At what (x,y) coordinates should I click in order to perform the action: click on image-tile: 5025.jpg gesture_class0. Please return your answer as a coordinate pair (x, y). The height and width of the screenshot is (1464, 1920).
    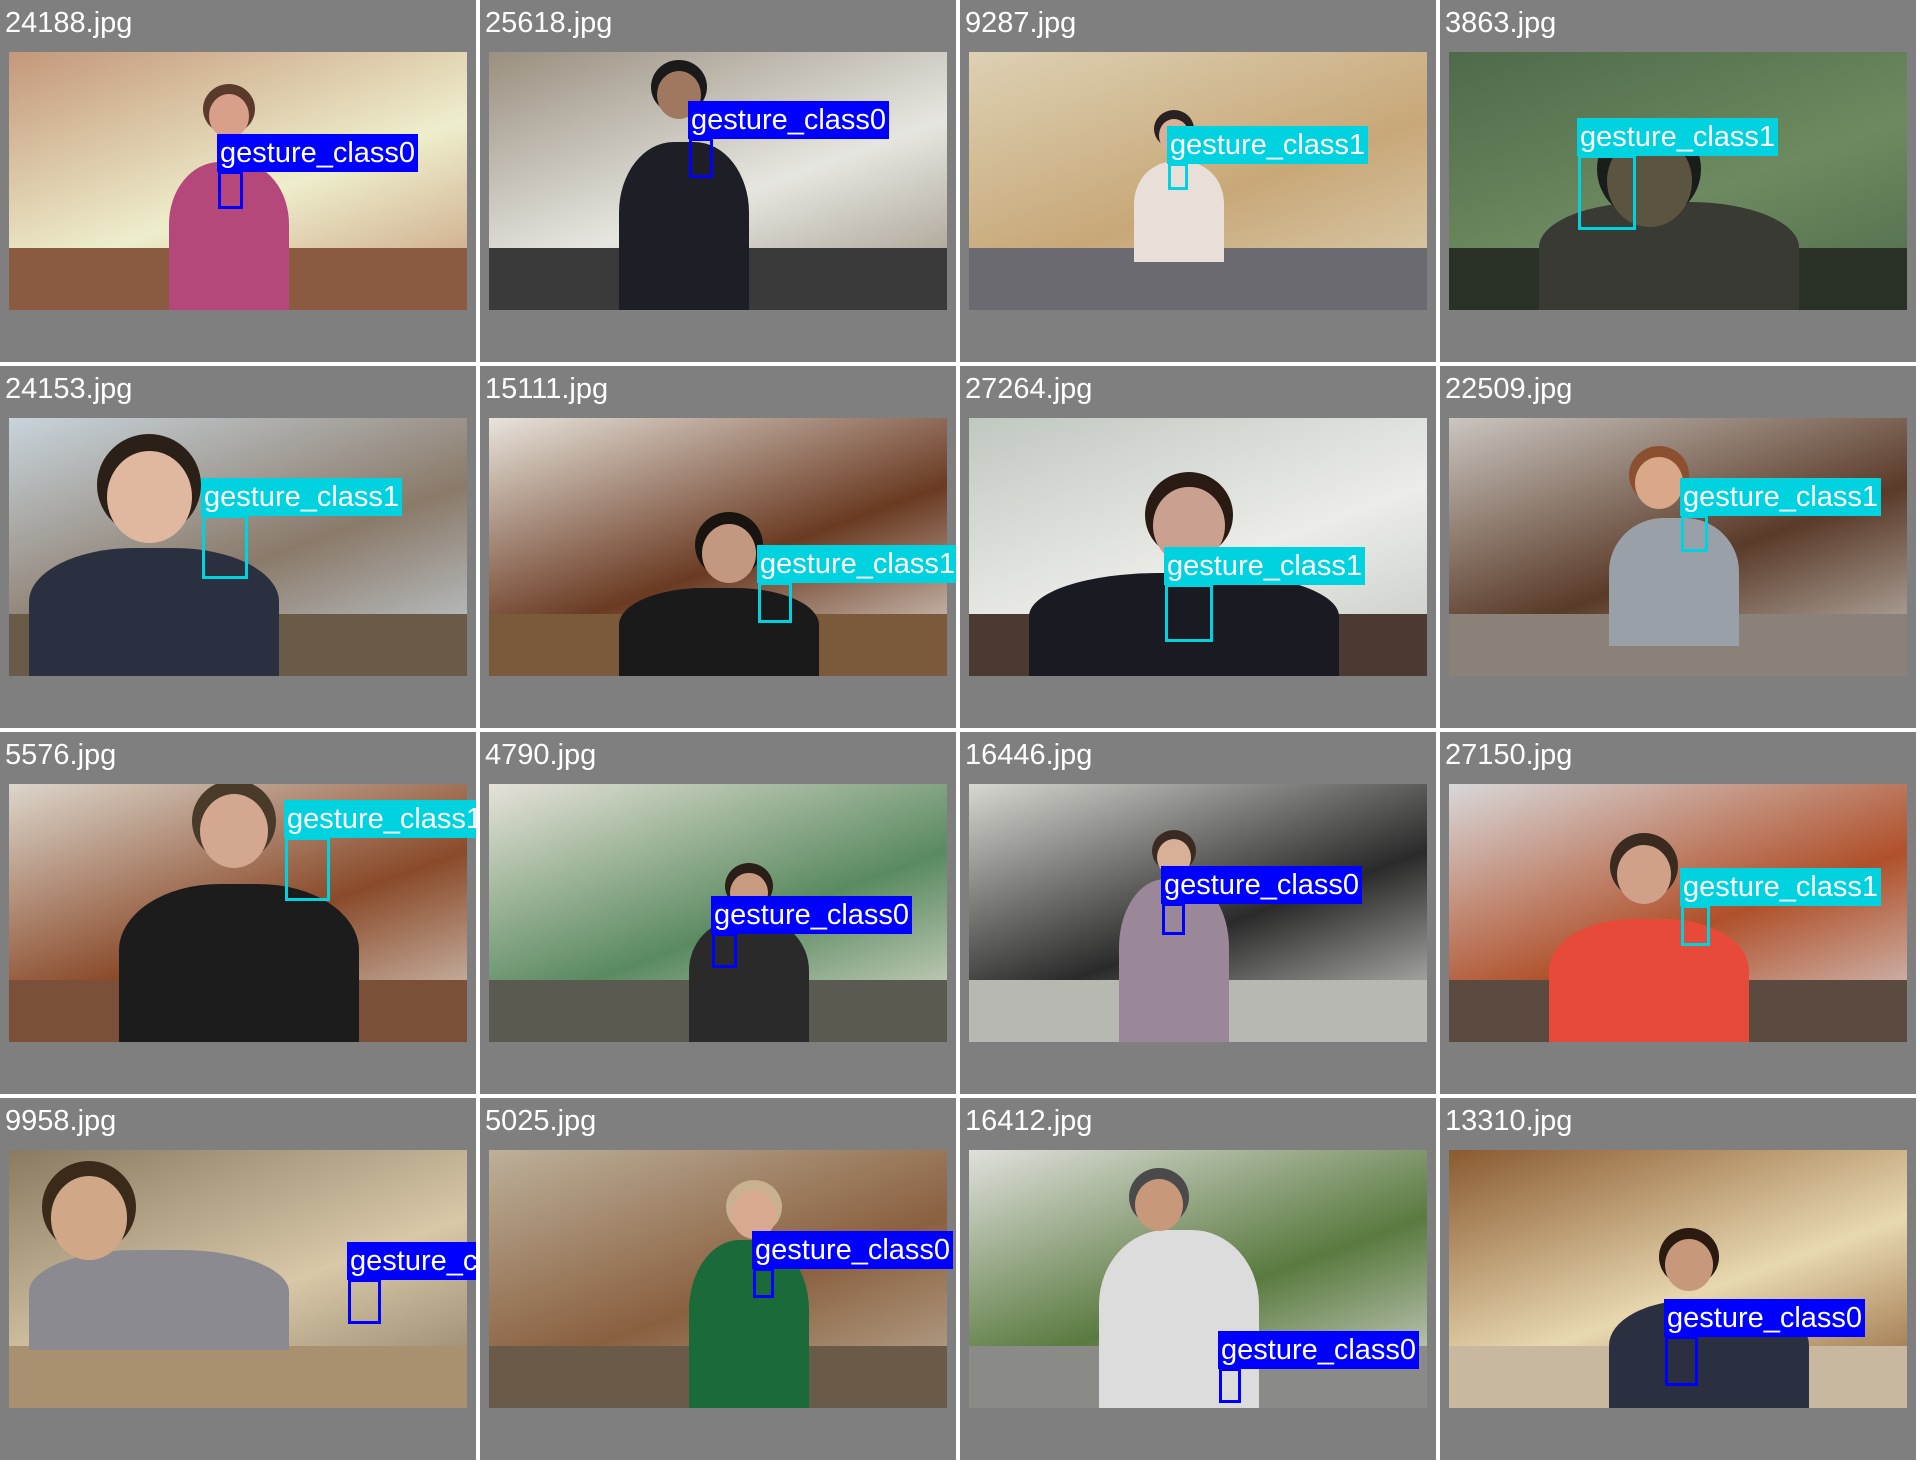
    Looking at the image, I should click on (718, 1279).